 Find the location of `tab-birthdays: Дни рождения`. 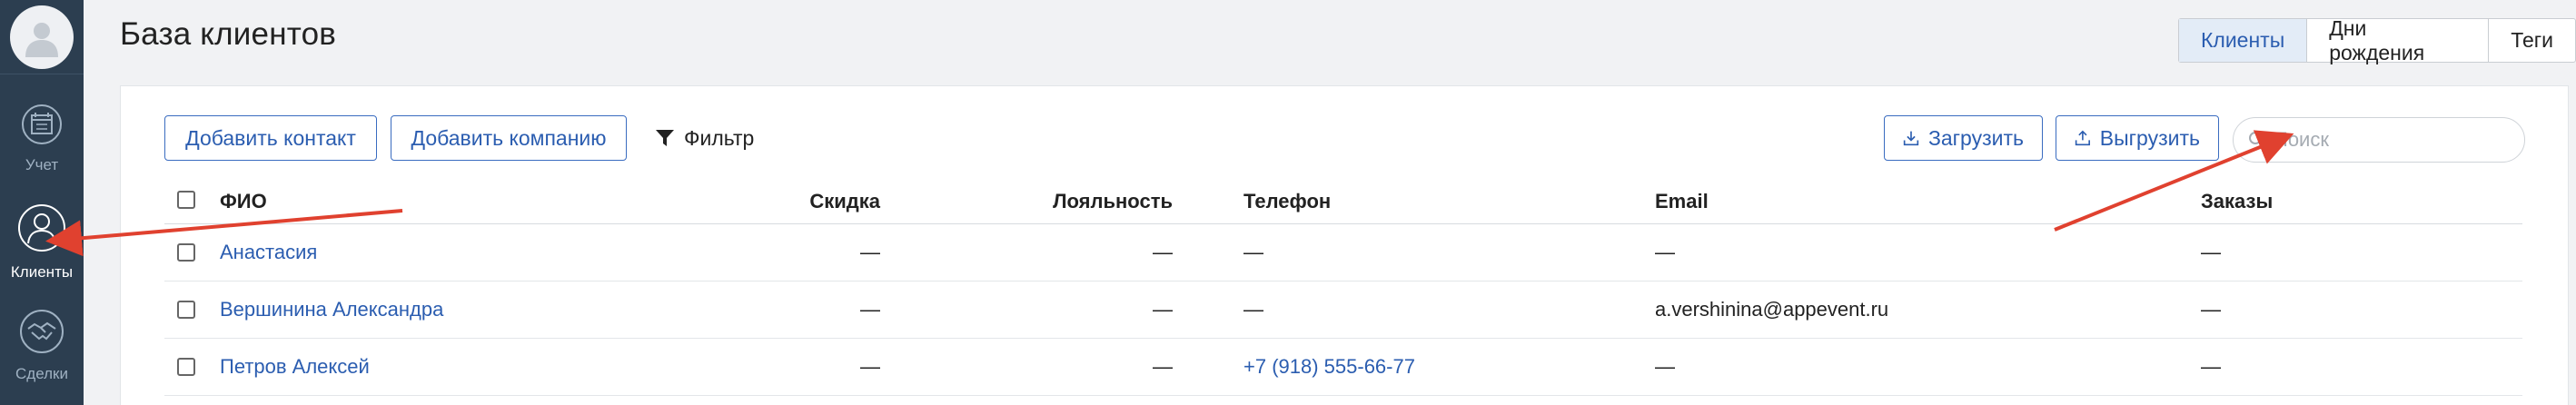

tab-birthdays: Дни рождения is located at coordinates (2398, 40).